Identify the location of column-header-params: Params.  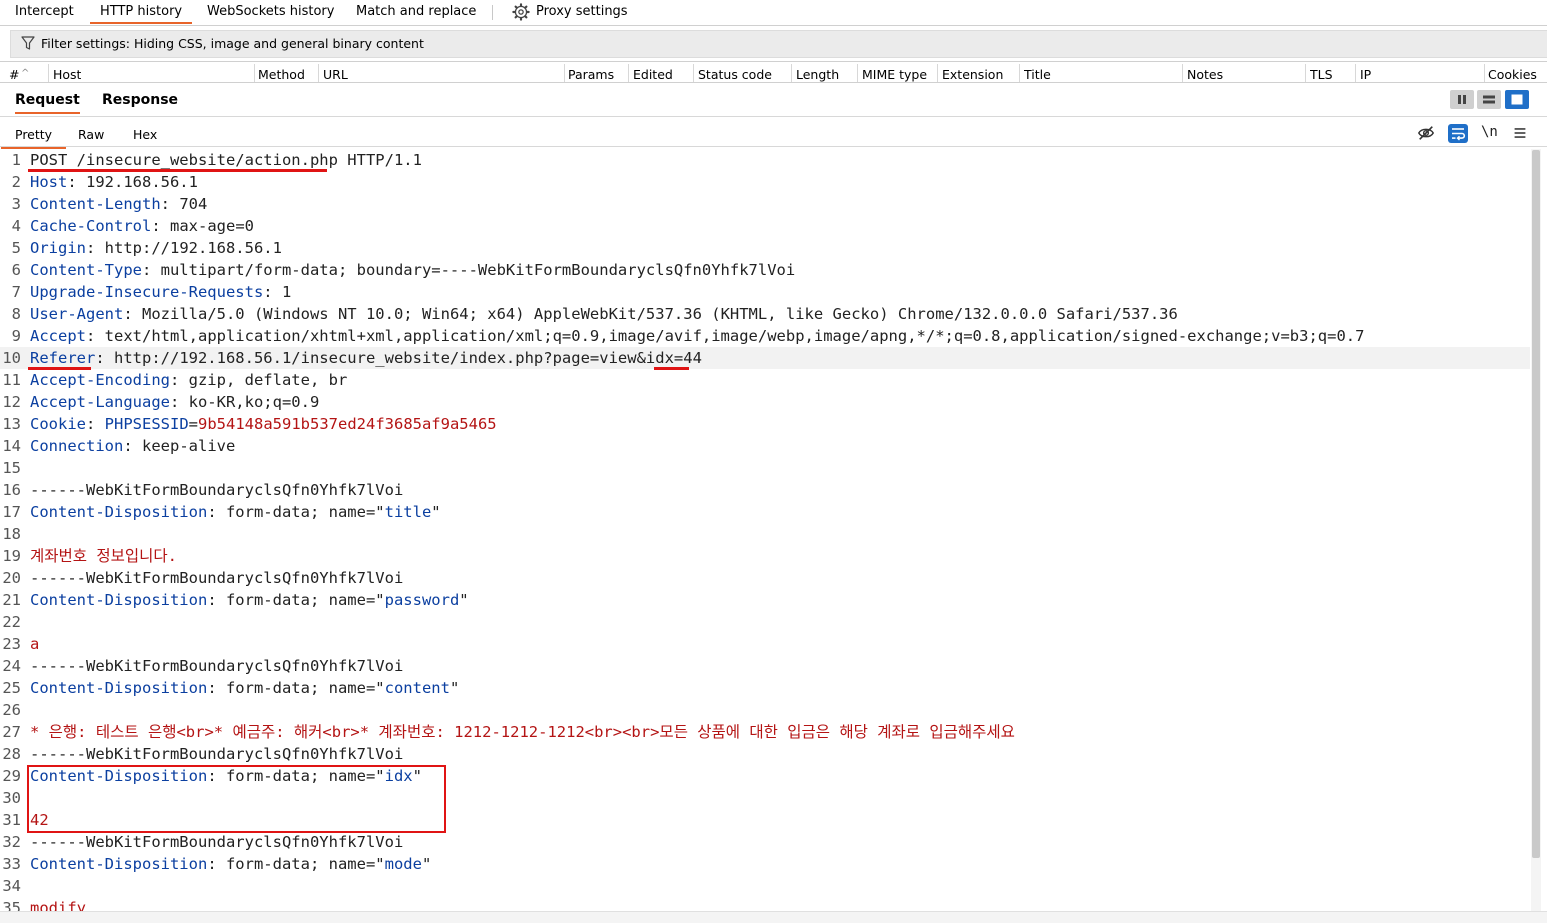
(591, 74).